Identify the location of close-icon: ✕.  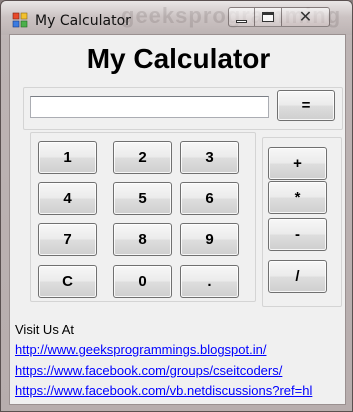
(305, 16).